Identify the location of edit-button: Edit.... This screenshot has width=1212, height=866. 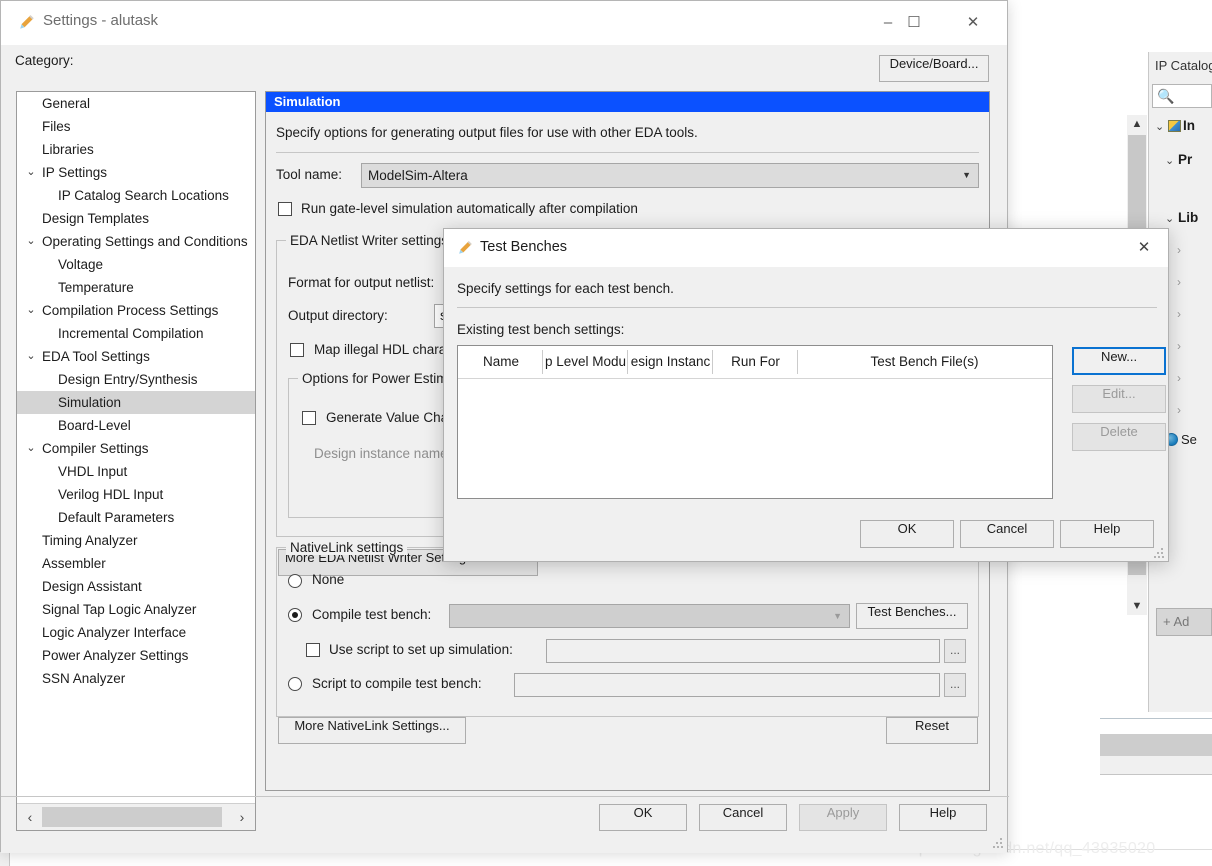
(1119, 399).